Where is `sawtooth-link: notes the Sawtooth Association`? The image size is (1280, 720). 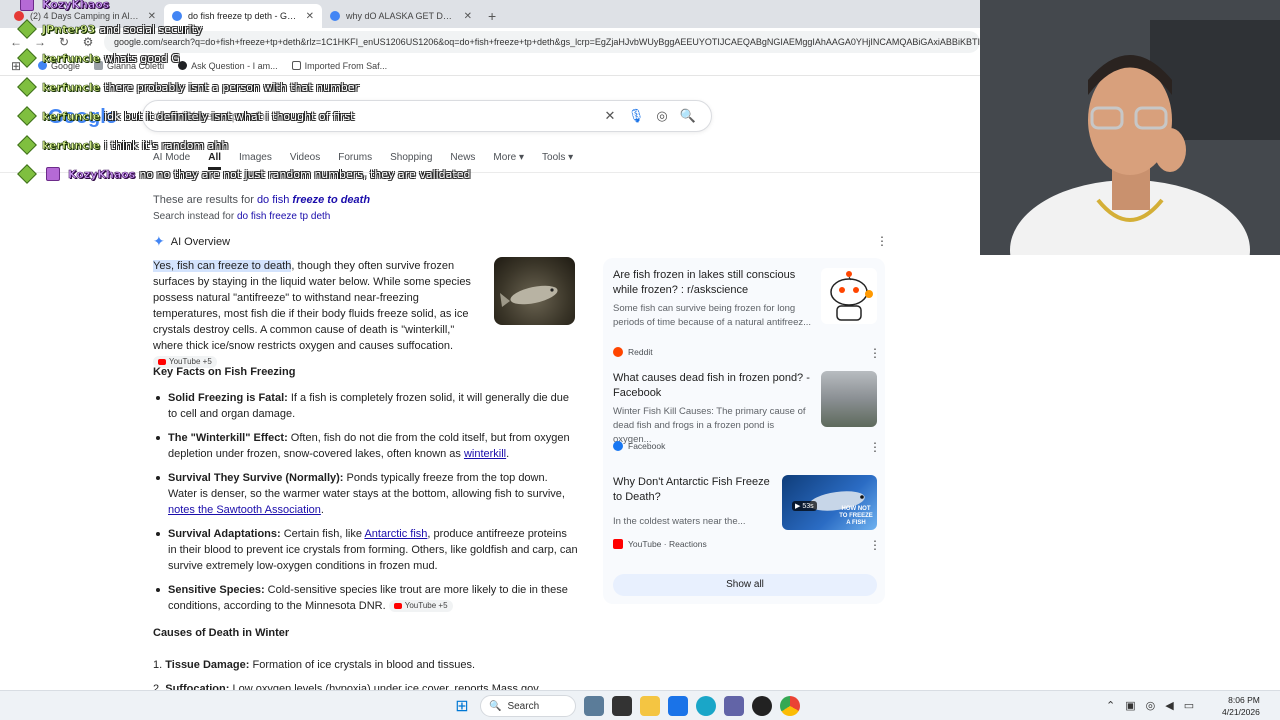
sawtooth-link: notes the Sawtooth Association is located at coordinates (244, 510).